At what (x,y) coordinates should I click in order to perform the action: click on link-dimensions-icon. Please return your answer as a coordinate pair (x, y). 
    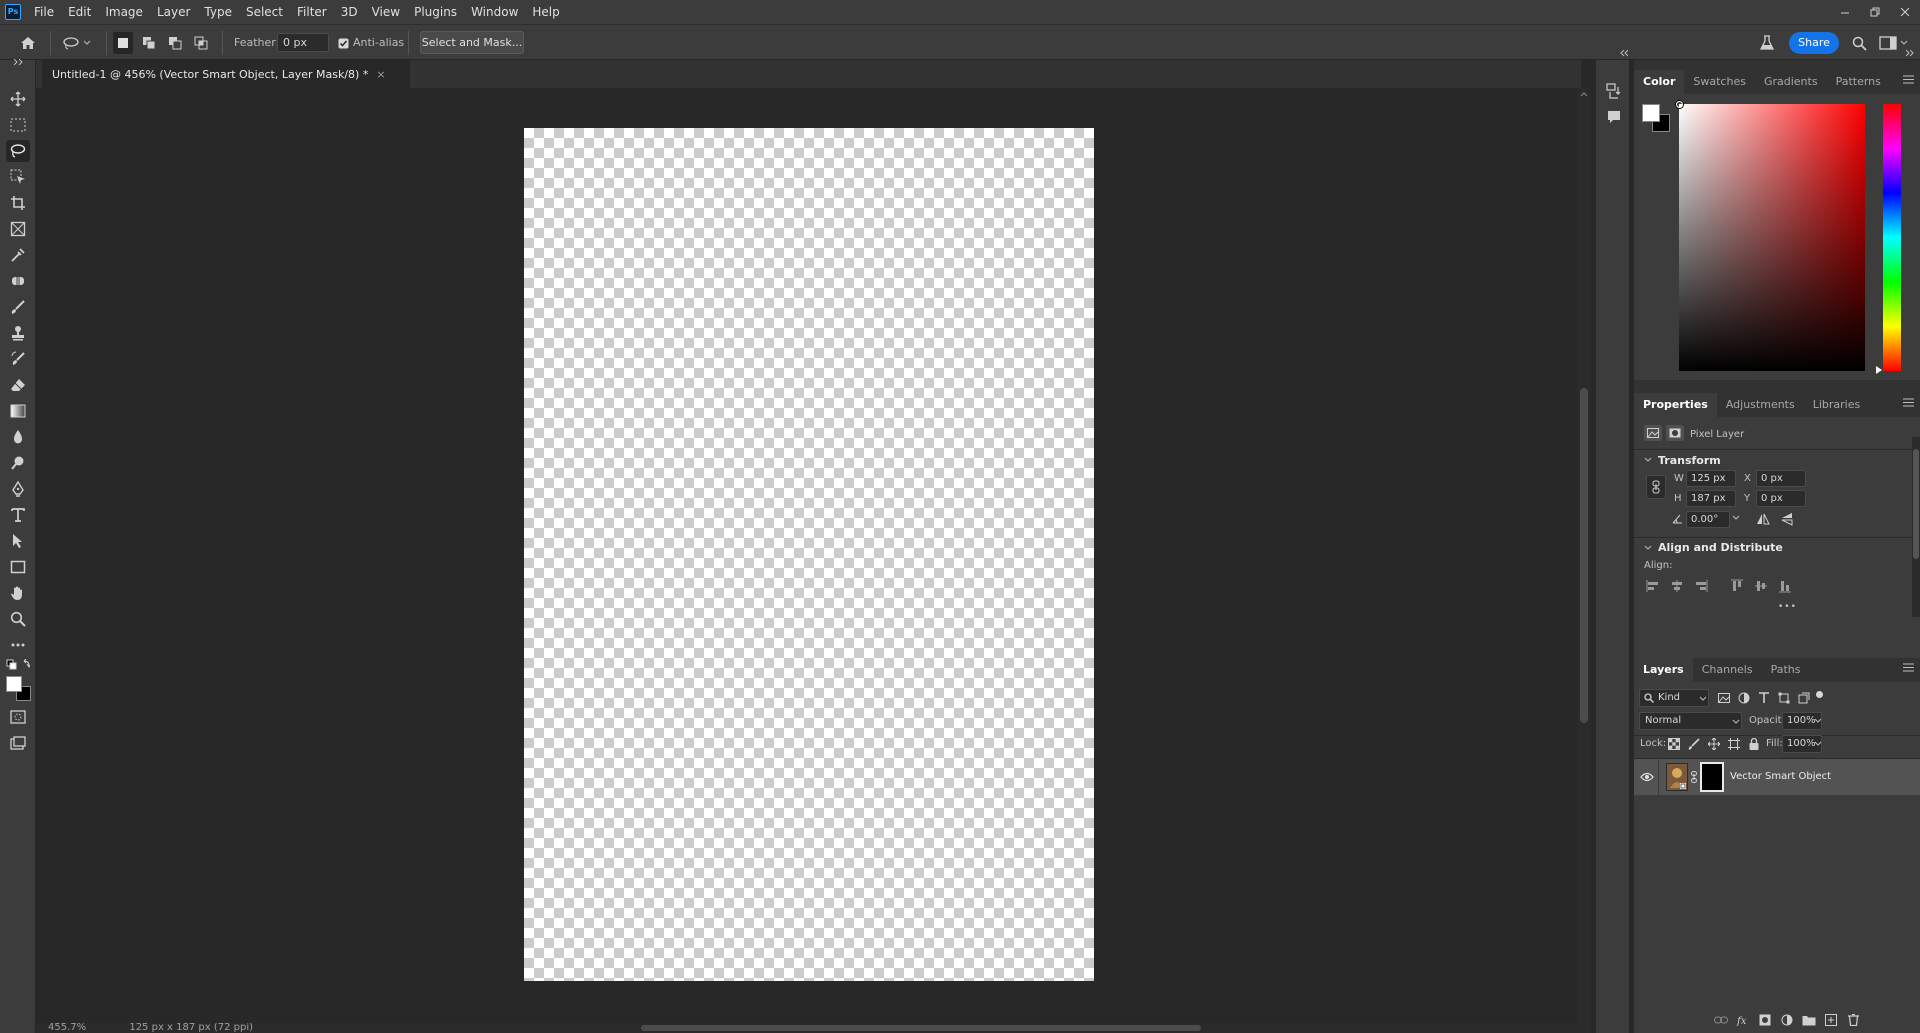
    Looking at the image, I should click on (1656, 487).